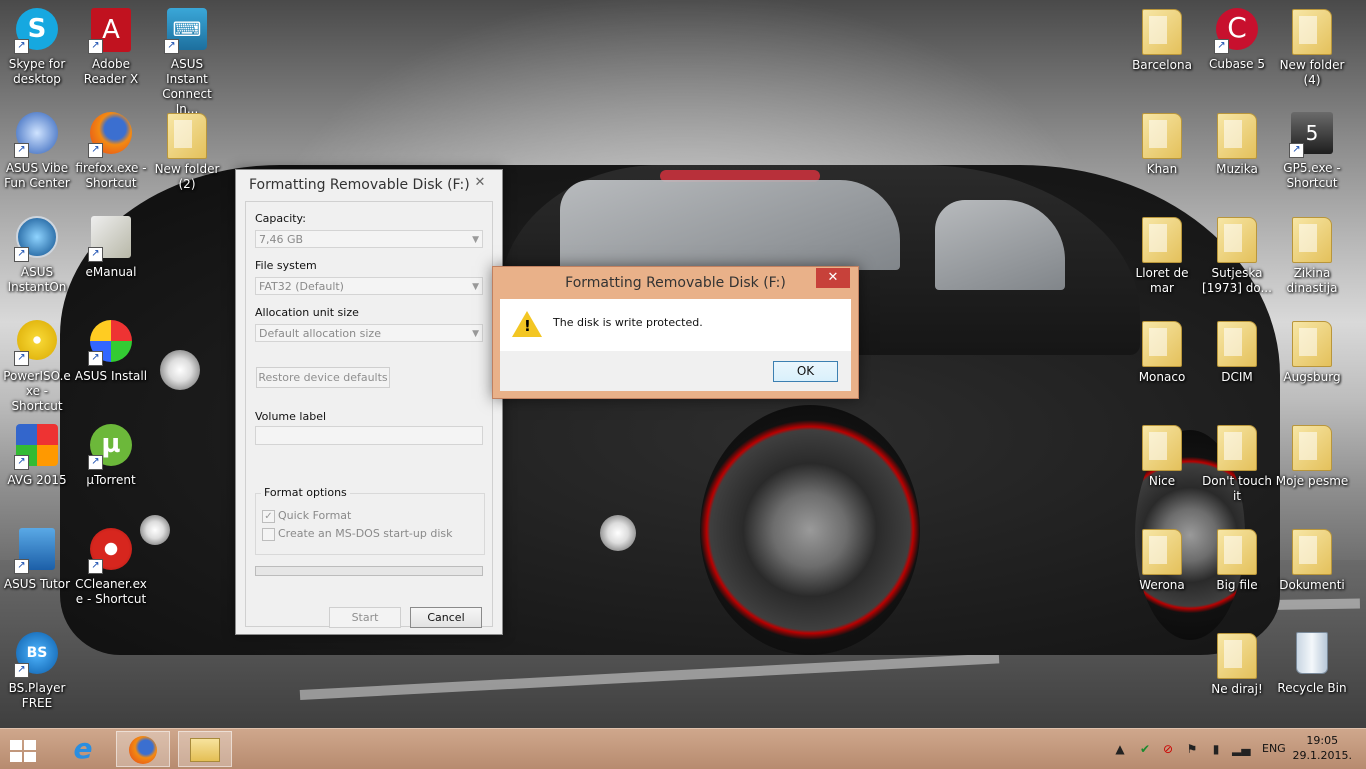 This screenshot has width=1366, height=769. Describe the element at coordinates (187, 152) in the screenshot. I see `desktop-icon-new-folder-2: New folder (2)` at that location.